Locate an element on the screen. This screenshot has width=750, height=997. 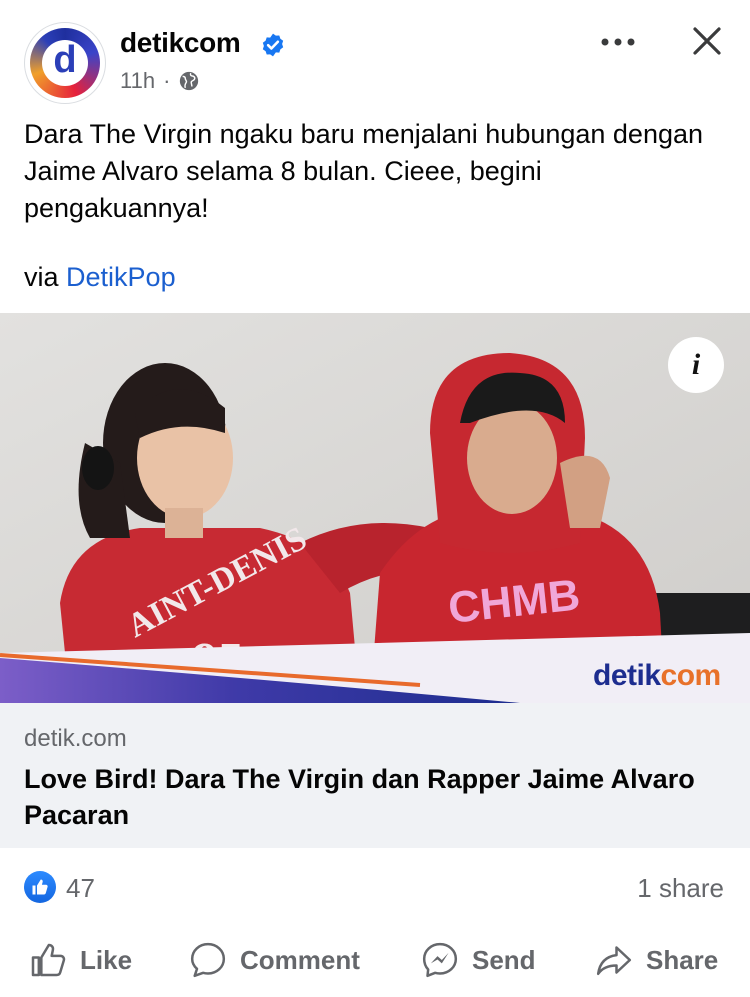
share-button: Share is located at coordinates (656, 960).